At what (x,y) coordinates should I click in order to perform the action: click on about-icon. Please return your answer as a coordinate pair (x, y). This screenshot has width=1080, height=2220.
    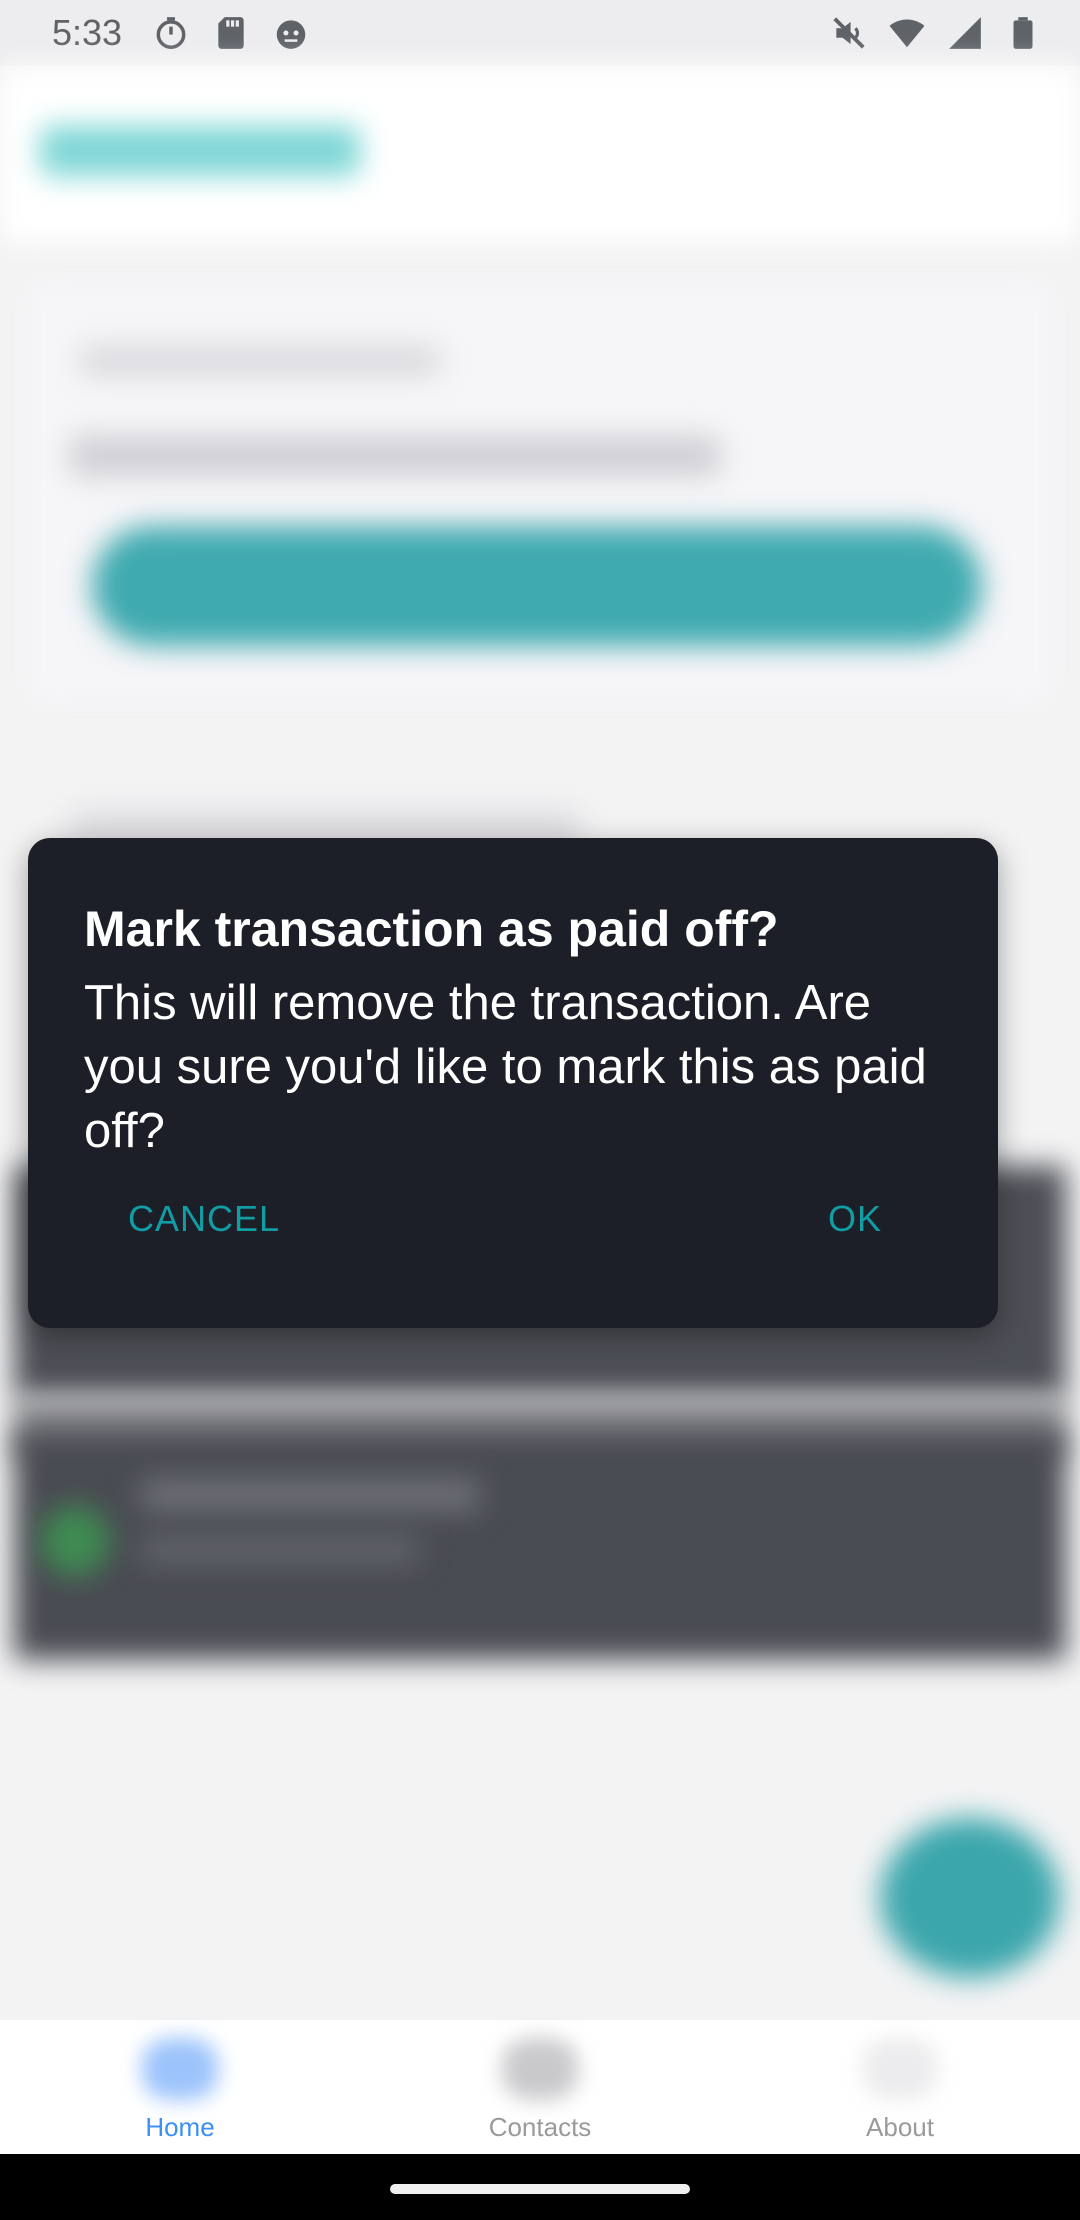
    Looking at the image, I should click on (900, 2069).